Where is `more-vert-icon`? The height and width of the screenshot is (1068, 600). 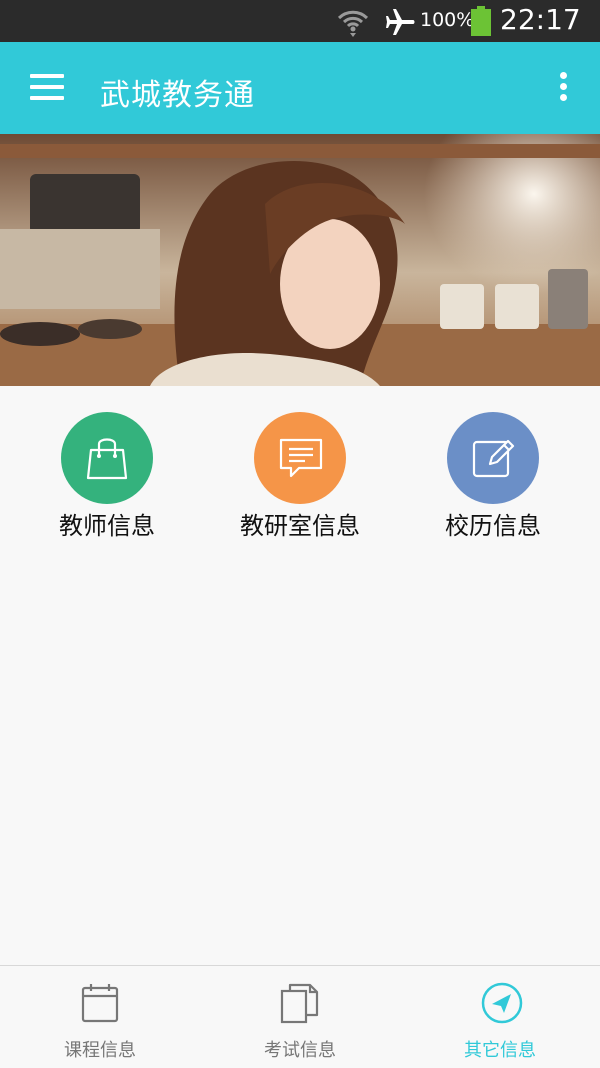 more-vert-icon is located at coordinates (563, 89).